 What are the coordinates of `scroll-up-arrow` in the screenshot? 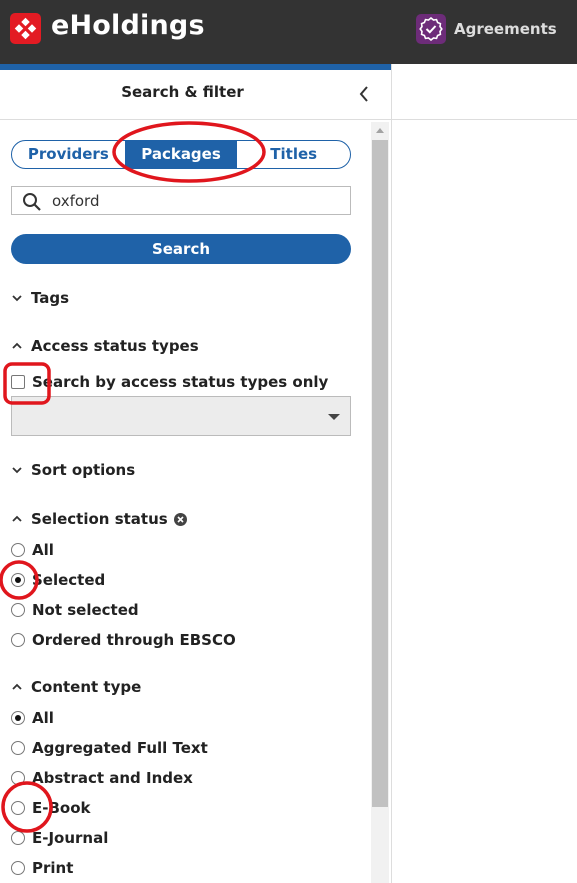 It's located at (380, 131).